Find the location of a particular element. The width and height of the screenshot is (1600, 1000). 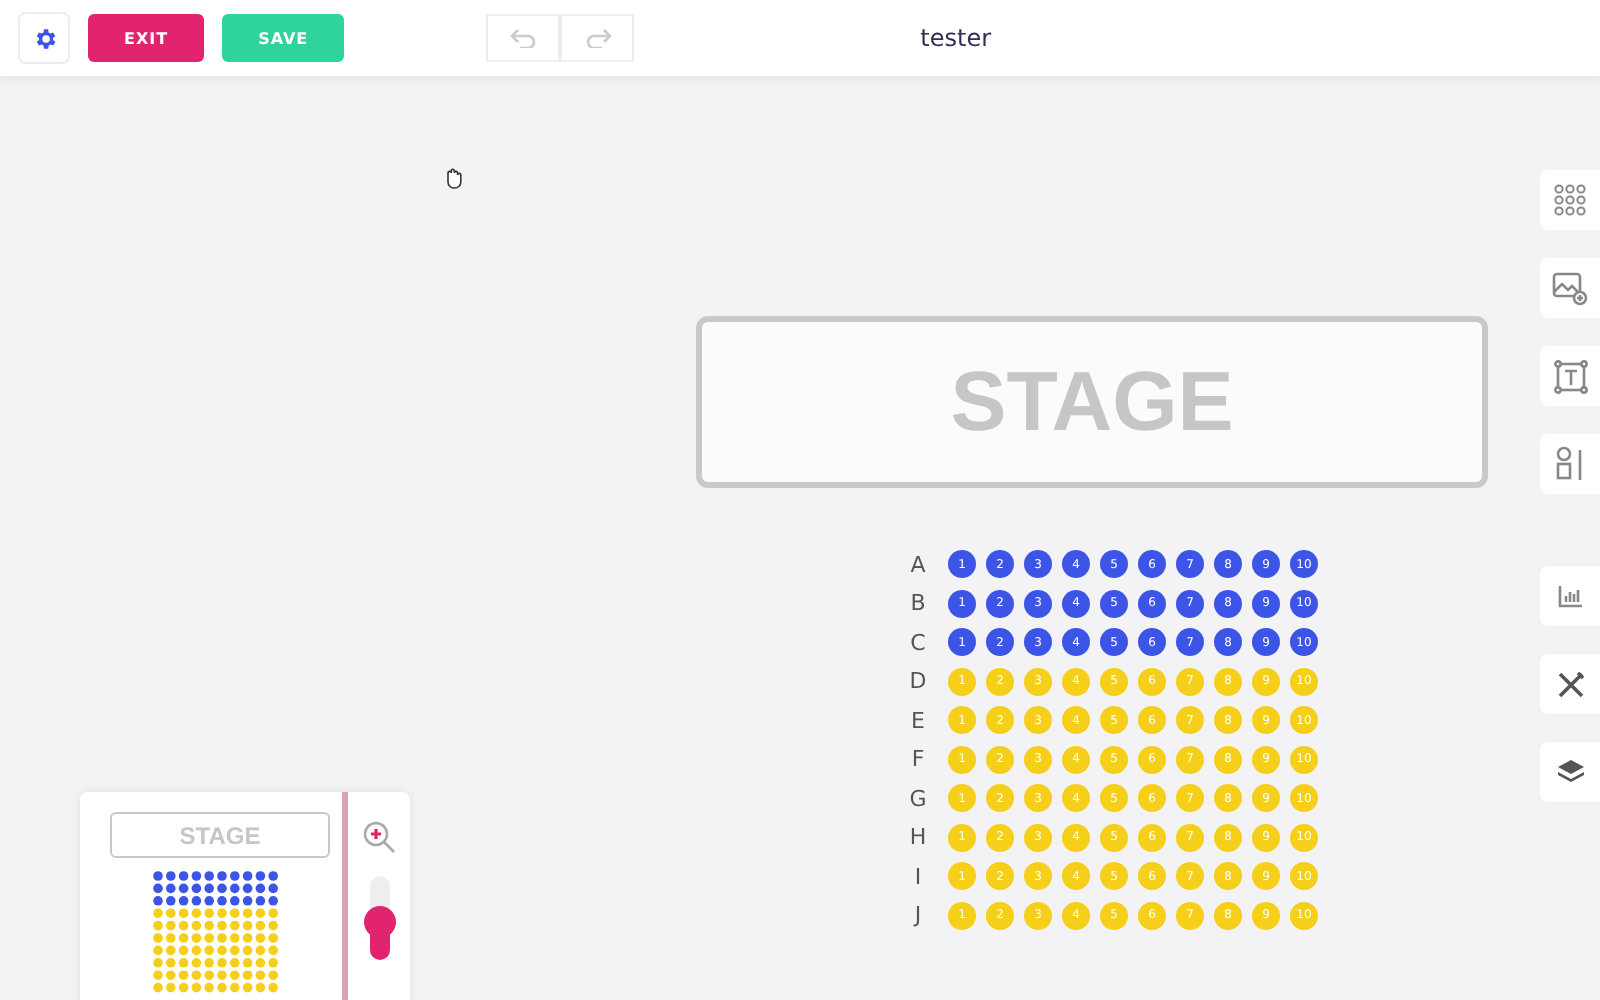

layers-button is located at coordinates (1570, 772).